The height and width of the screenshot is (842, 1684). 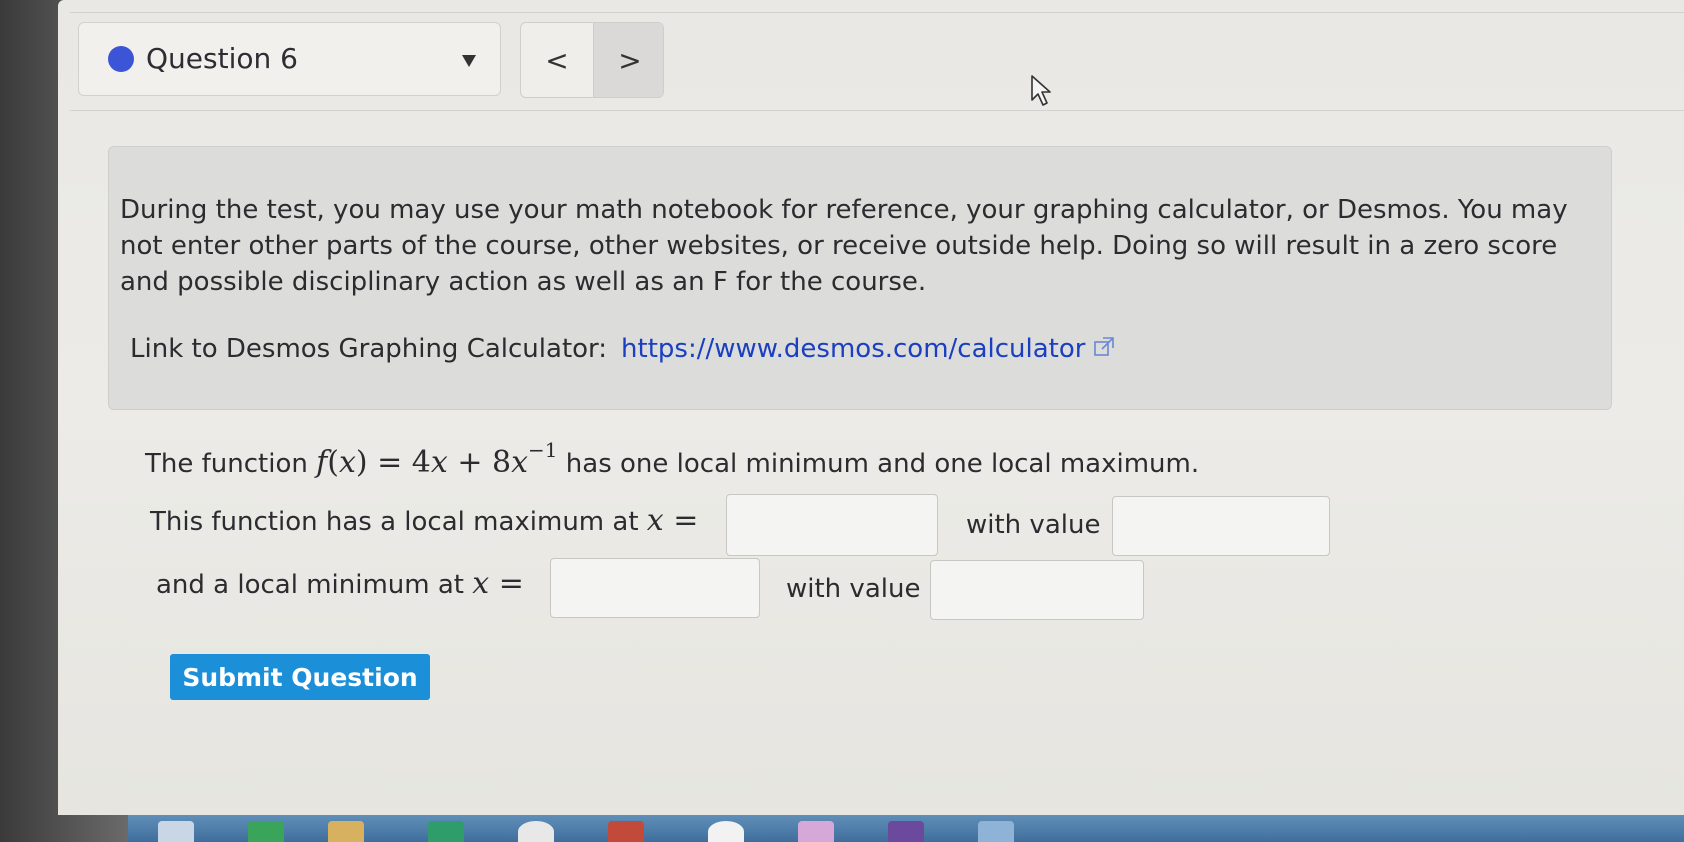 I want to click on external-link-icon, so click(x=1104, y=350).